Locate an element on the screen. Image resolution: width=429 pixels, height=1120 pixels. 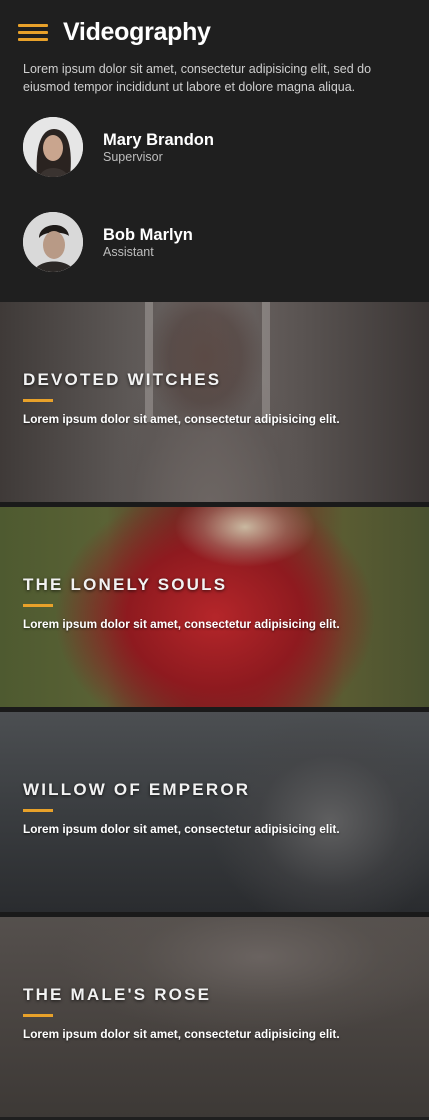
card-title: WILLOW OF EMPEROR is located at coordinates (137, 789).